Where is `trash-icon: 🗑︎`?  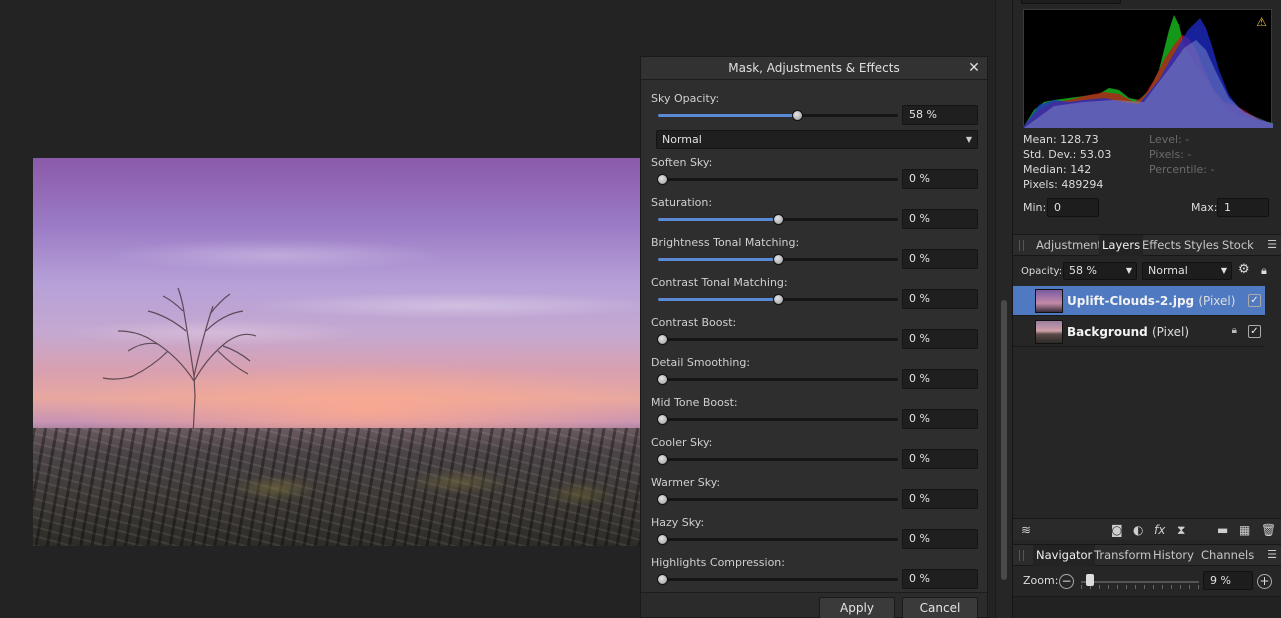 trash-icon: 🗑︎ is located at coordinates (1268, 530).